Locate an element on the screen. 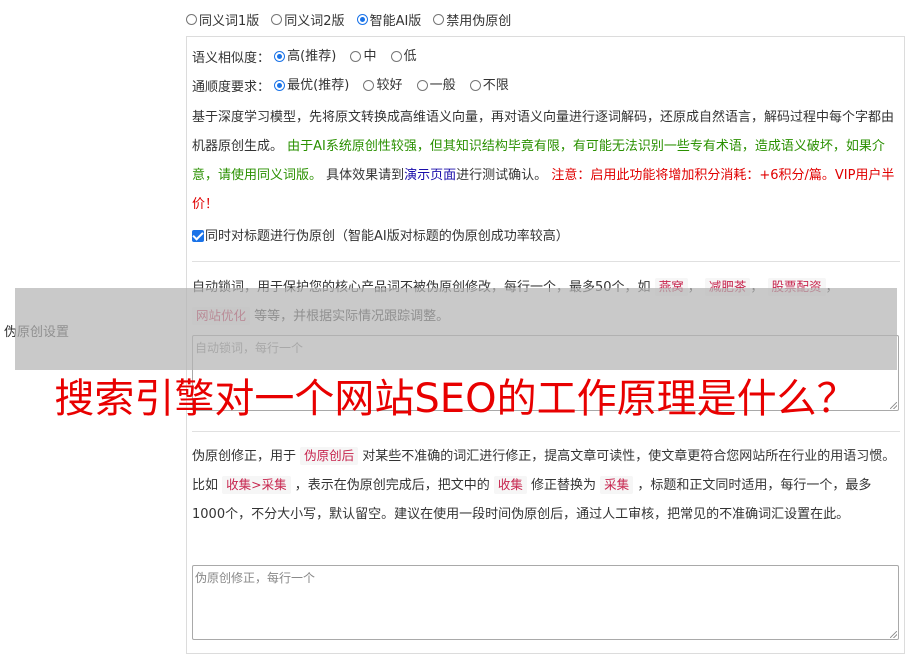 The image size is (911, 658). keyword-tag: 伪原创后 is located at coordinates (329, 456).